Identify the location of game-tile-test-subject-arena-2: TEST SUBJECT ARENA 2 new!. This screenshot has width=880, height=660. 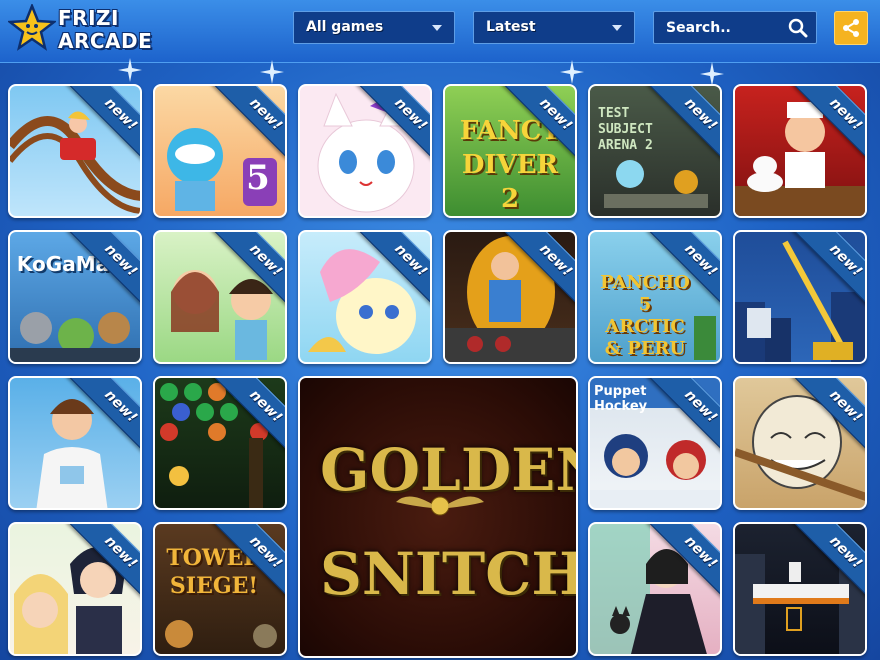
(655, 151).